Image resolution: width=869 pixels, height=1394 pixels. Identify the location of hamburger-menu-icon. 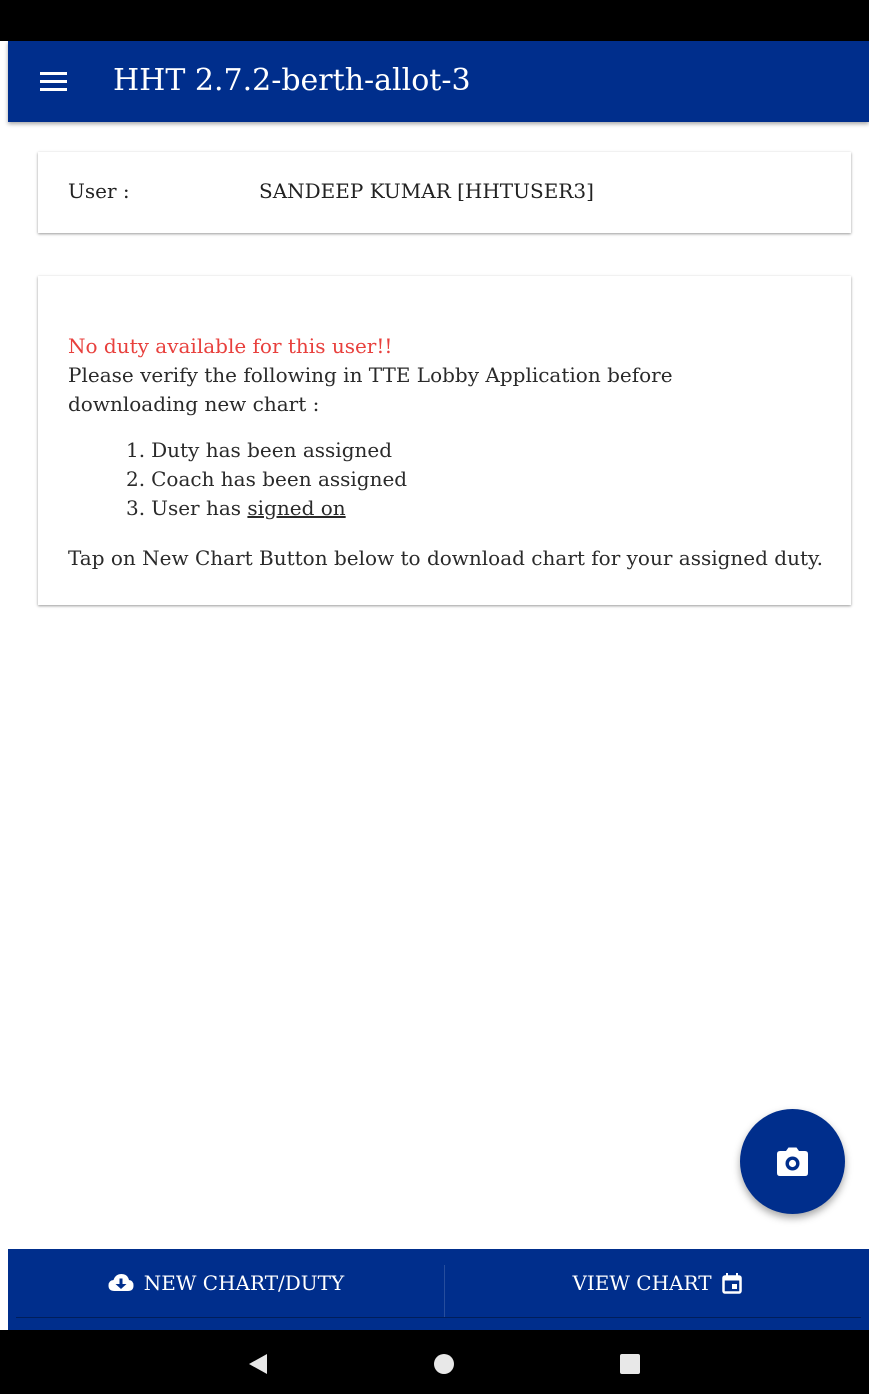
(52, 82).